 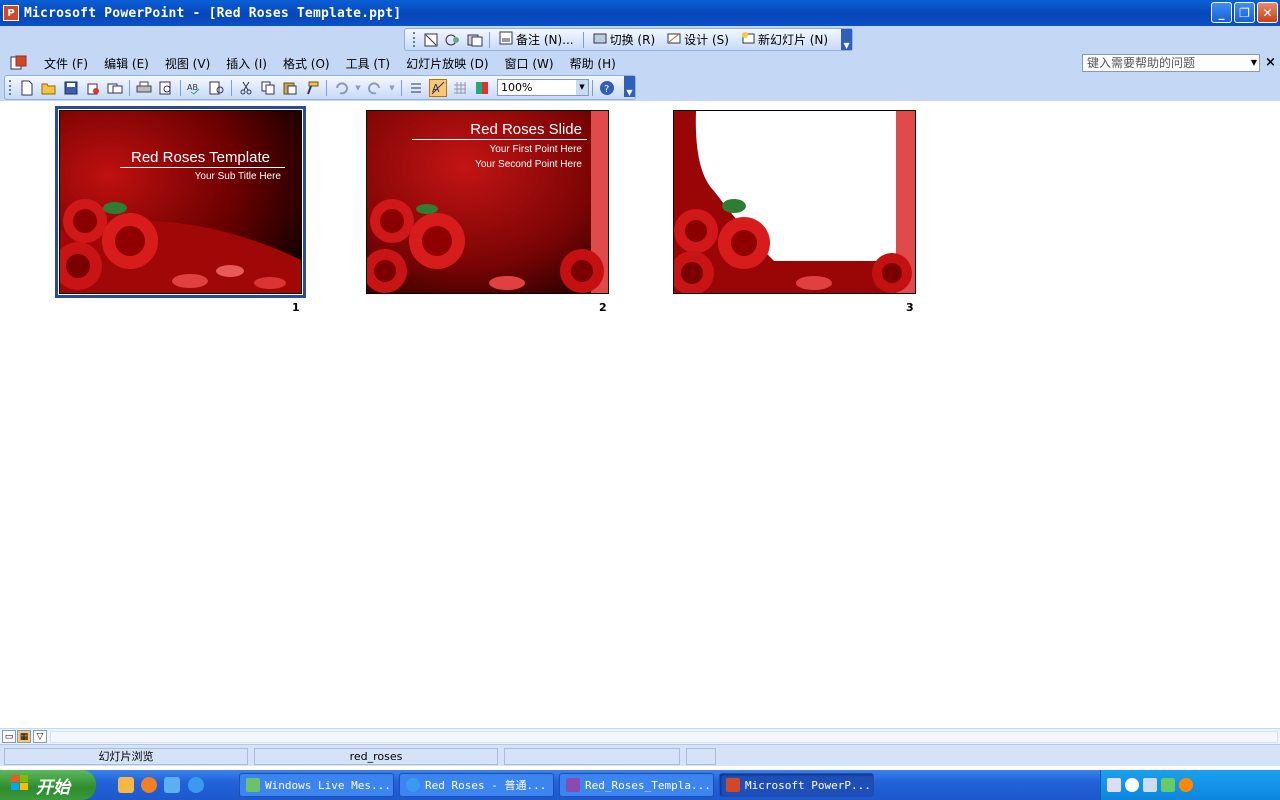 What do you see at coordinates (499, 139) in the screenshot?
I see `slide-2-title-rule` at bounding box center [499, 139].